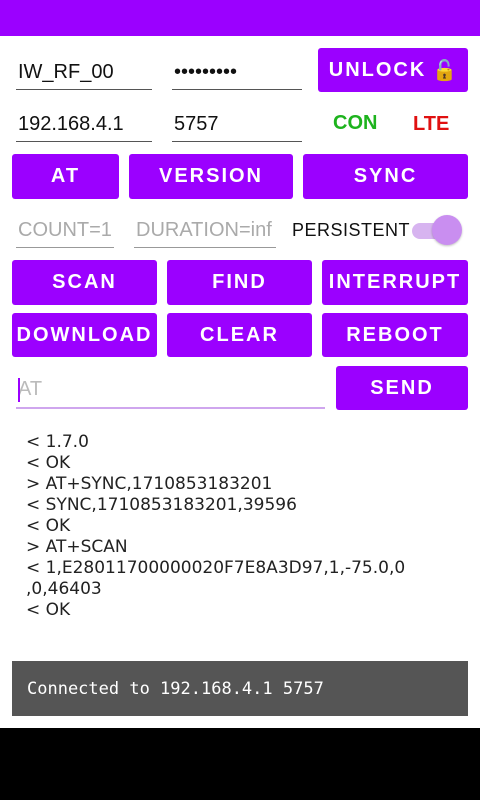  Describe the element at coordinates (402, 388) in the screenshot. I see `send-button: SEND` at that location.